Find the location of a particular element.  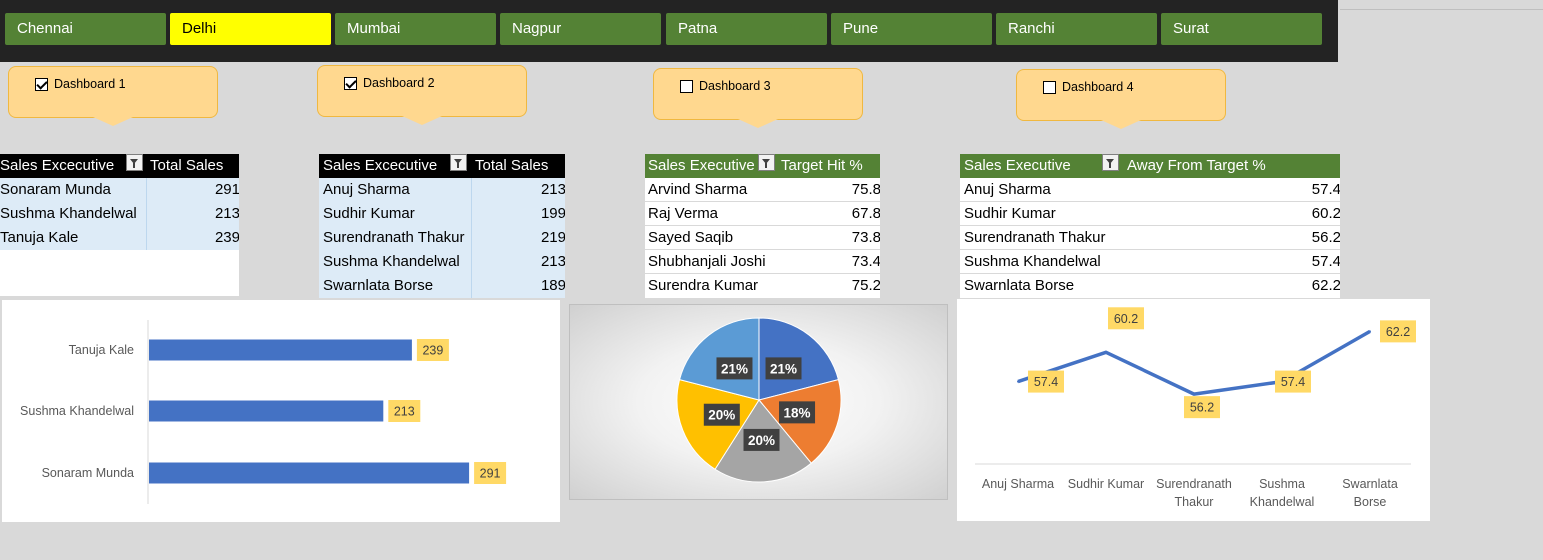

line-category-label: Swarnlata is located at coordinates (1370, 484).